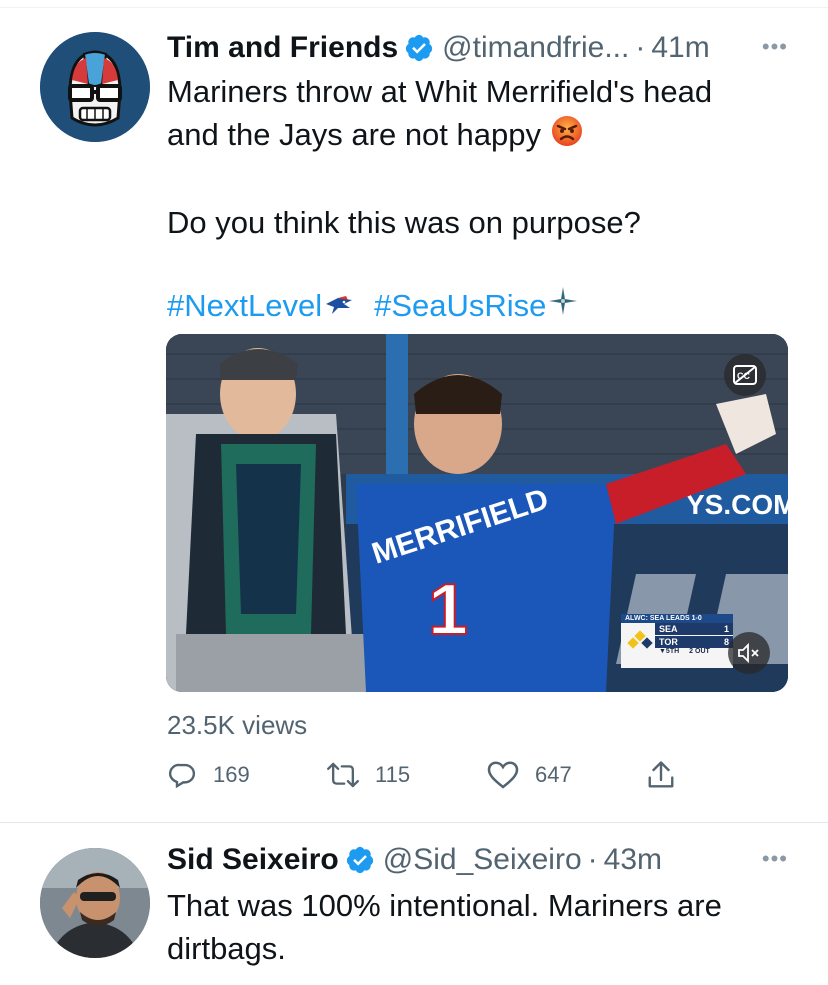 The height and width of the screenshot is (985, 828). What do you see at coordinates (553, 774) in the screenshot?
I see `like-count: 647` at bounding box center [553, 774].